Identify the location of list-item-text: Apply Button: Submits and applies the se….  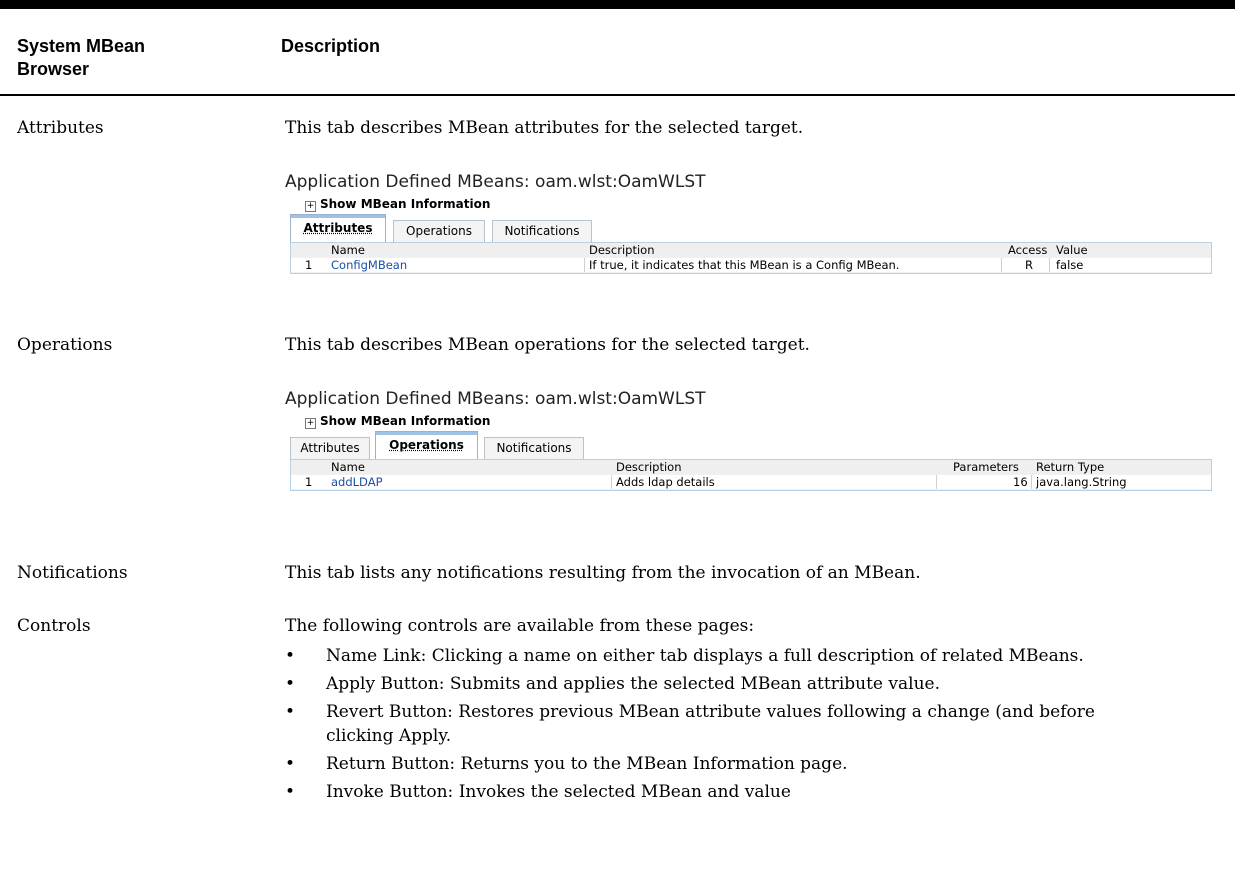
(633, 684).